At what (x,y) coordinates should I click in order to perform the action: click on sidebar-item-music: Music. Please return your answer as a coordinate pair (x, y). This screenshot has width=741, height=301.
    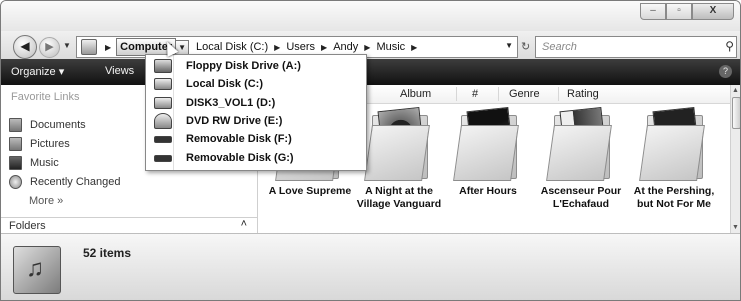
    Looking at the image, I should click on (34, 163).